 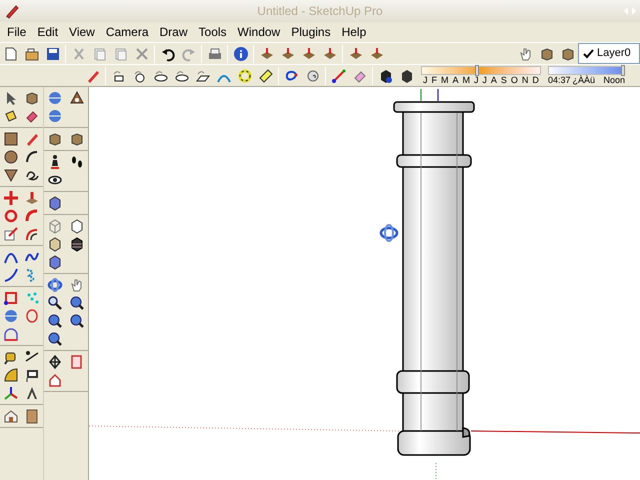 What do you see at coordinates (127, 32) in the screenshot?
I see `menu-item: Camera` at bounding box center [127, 32].